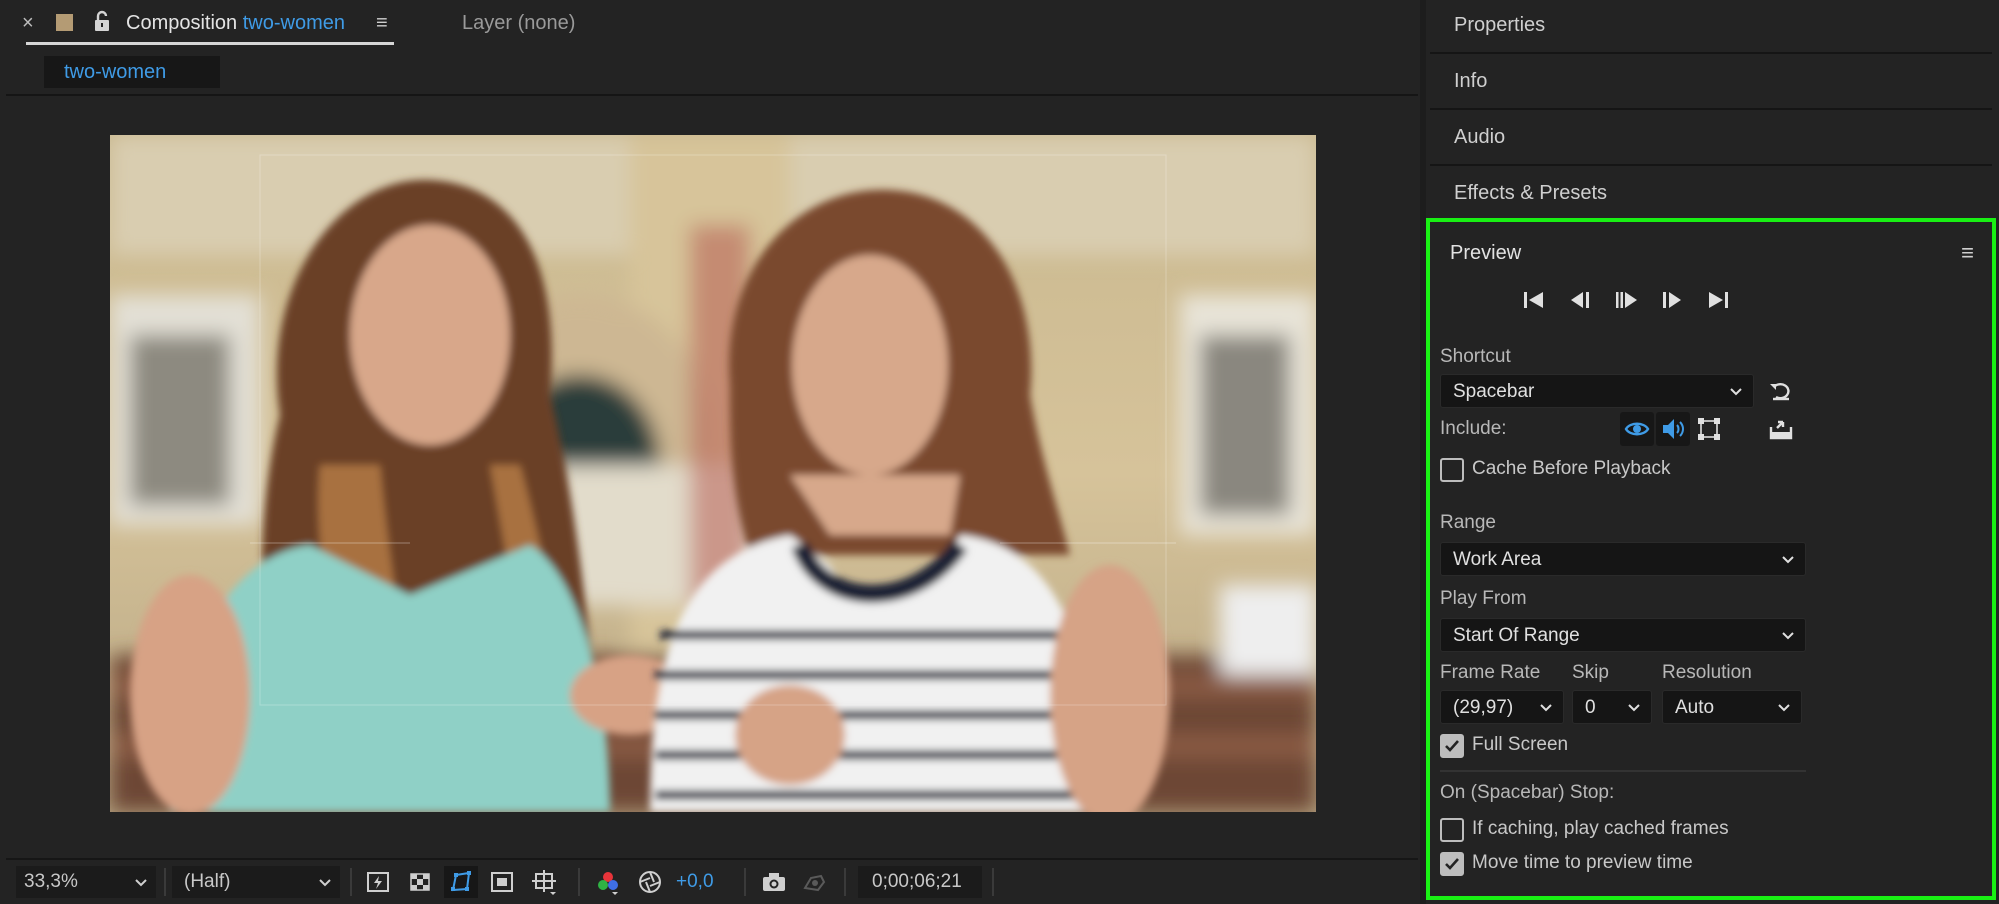 The height and width of the screenshot is (904, 1999). What do you see at coordinates (32, 23) in the screenshot?
I see `close-tab-icon: ×` at bounding box center [32, 23].